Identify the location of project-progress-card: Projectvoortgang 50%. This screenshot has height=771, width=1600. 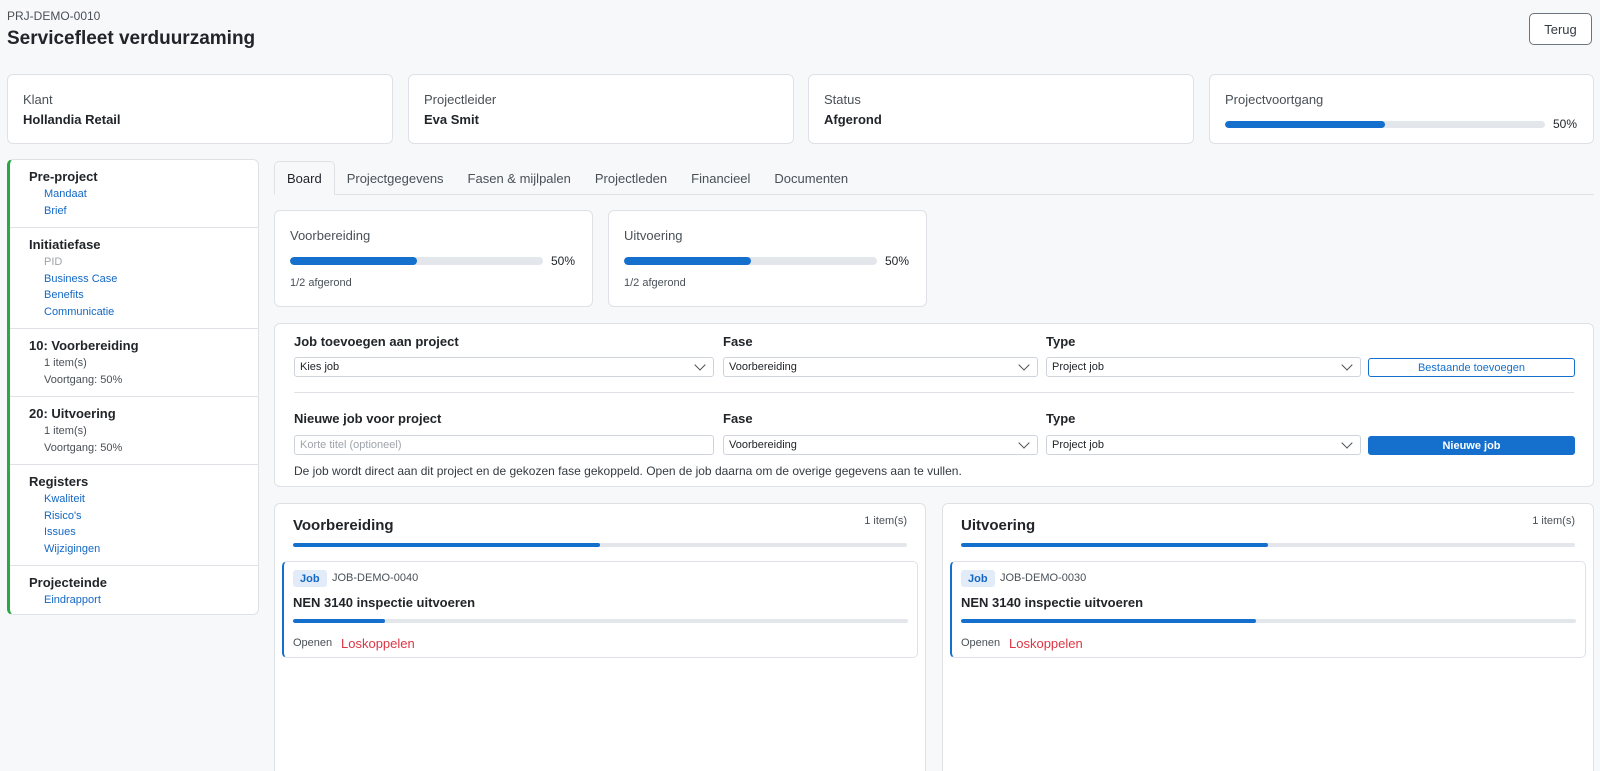
(1401, 109).